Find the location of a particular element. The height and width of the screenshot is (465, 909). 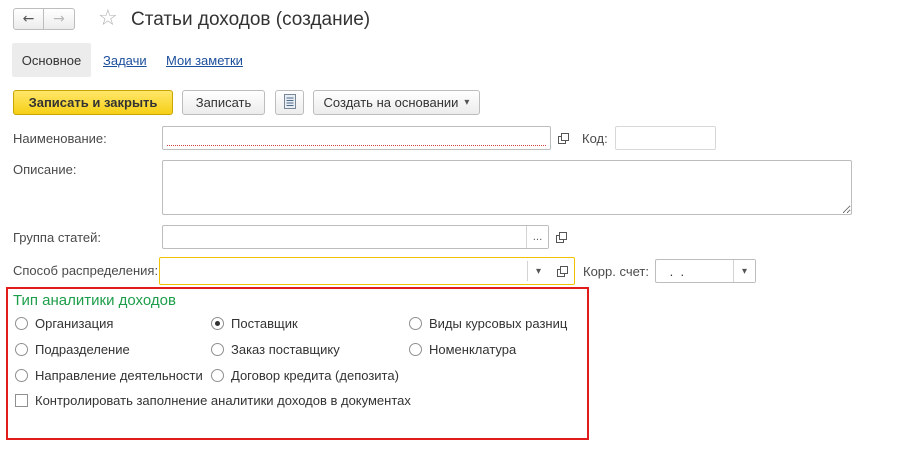

report-button is located at coordinates (289, 102).